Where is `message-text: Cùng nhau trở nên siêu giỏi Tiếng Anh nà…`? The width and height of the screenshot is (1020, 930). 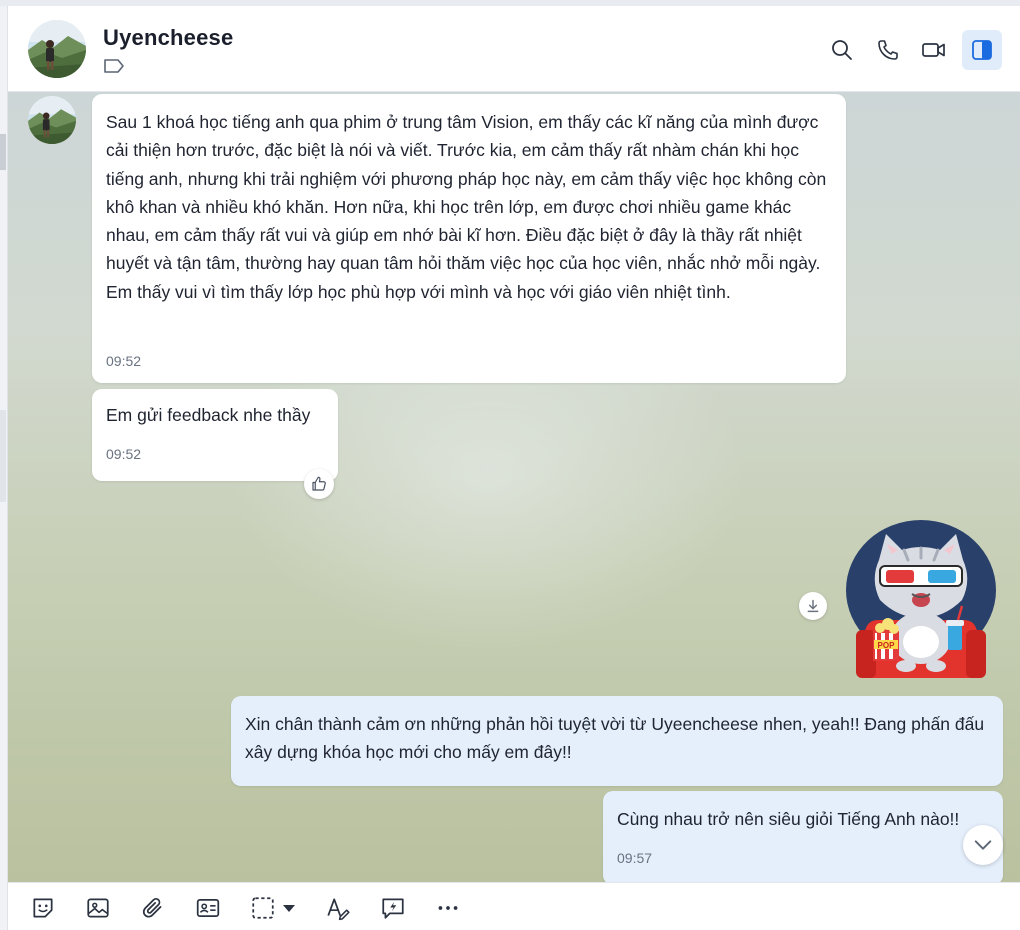
message-text: Cùng nhau trở nên siêu giỏi Tiếng Anh nà… is located at coordinates (788, 819).